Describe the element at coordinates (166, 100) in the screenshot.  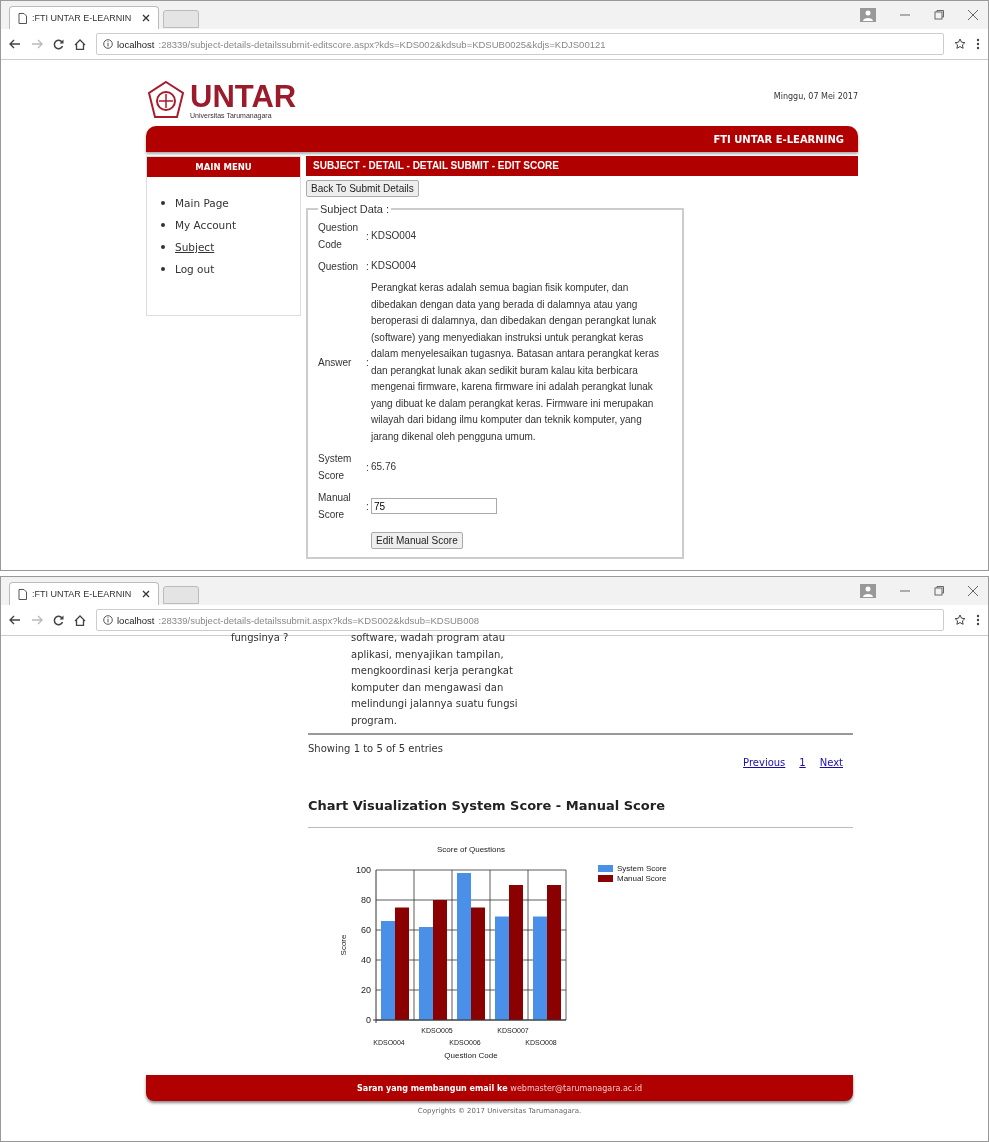
I see `university-emblem-icon` at that location.